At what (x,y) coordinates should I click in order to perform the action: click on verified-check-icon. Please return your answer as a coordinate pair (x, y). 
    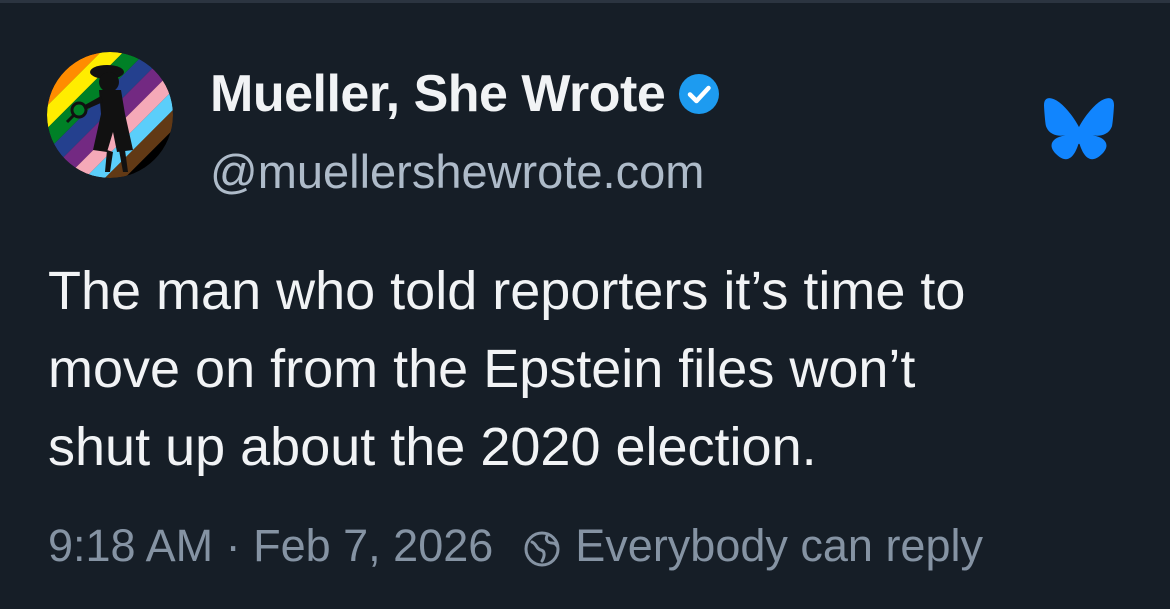
    Looking at the image, I should click on (699, 94).